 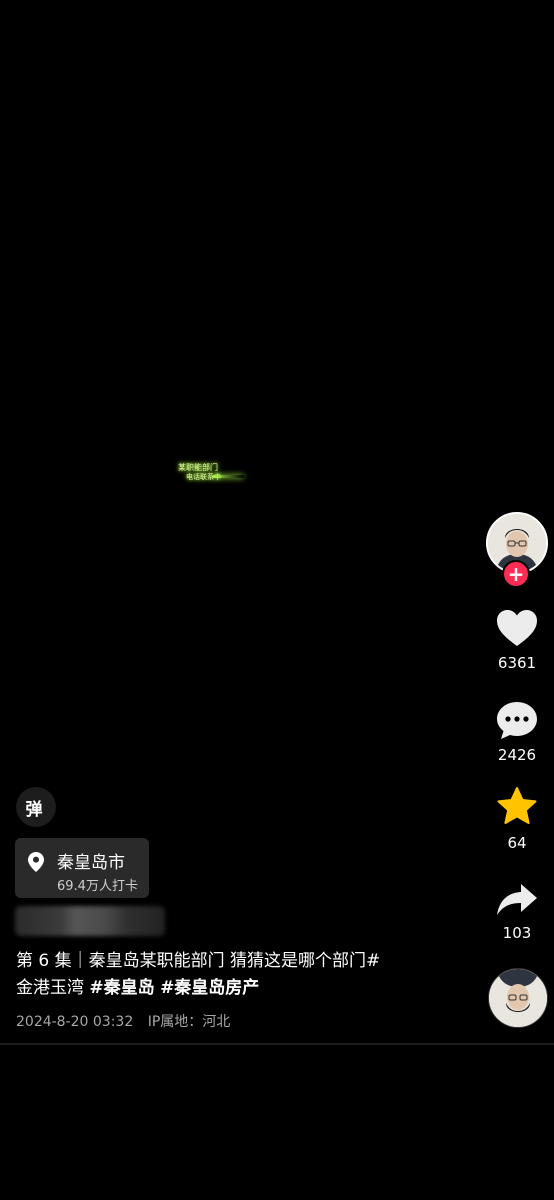 I want to click on hashtag-link: #秦皇岛房产, so click(x=209, y=988).